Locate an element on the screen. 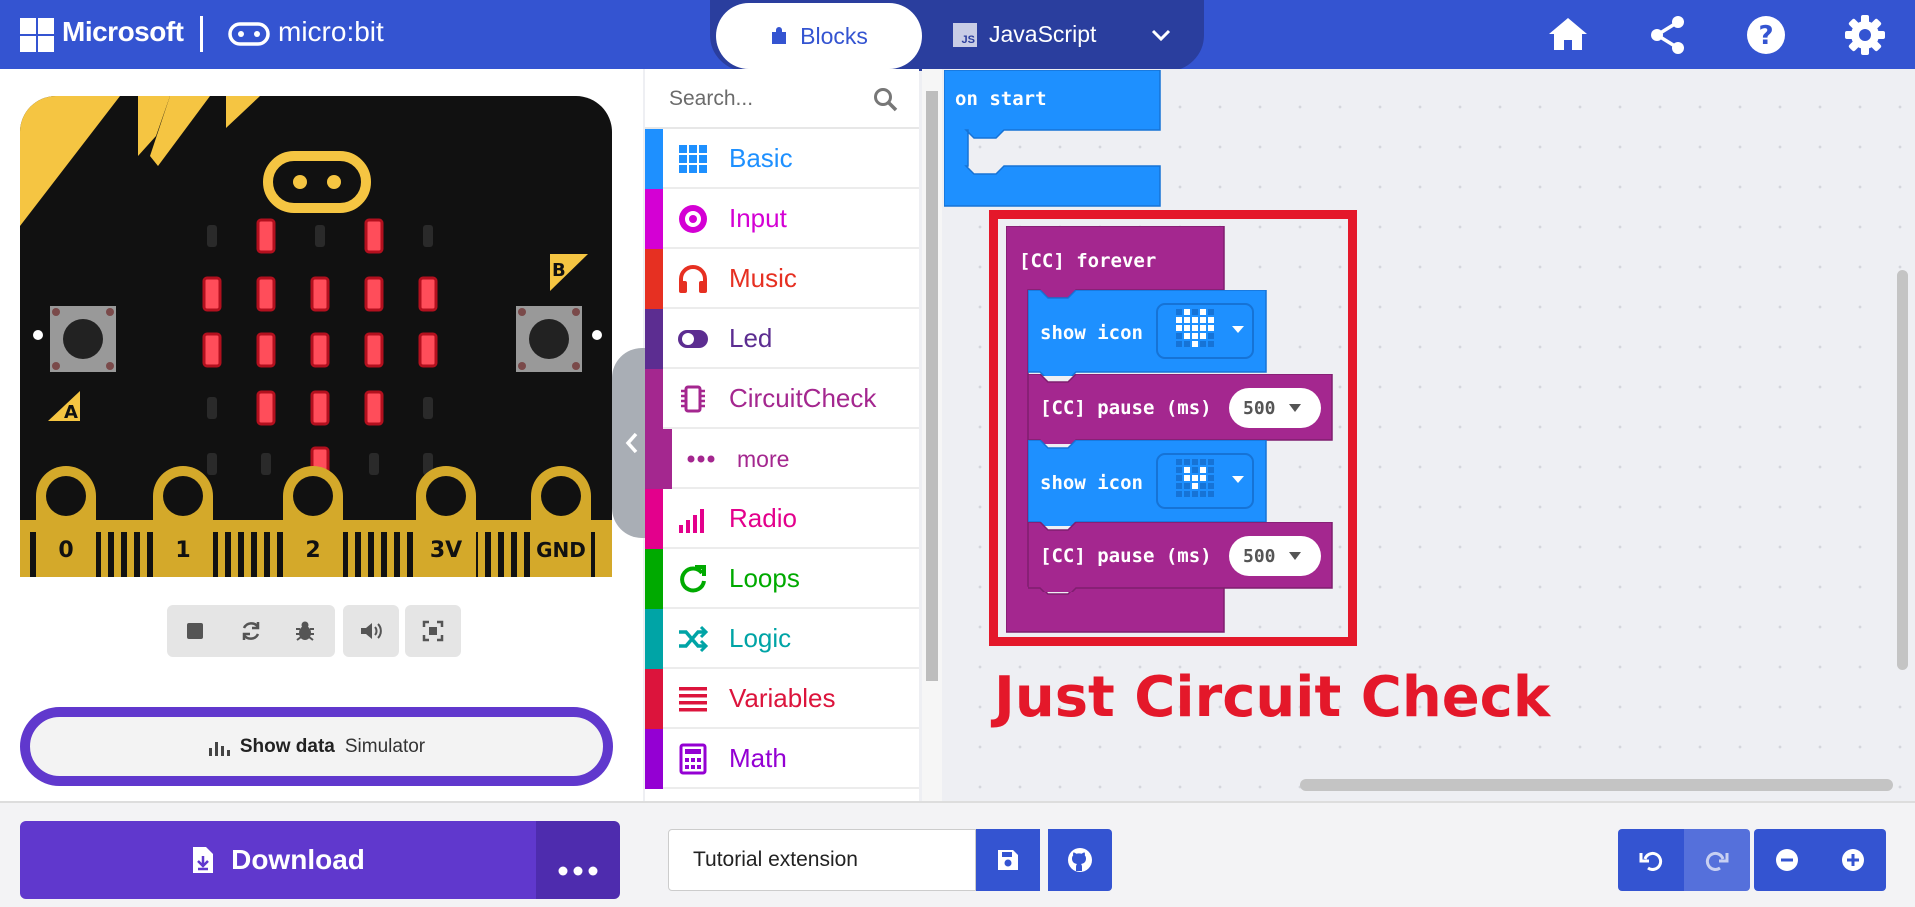  editor-toggle: Blocks JS JavaScript is located at coordinates (957, 35).